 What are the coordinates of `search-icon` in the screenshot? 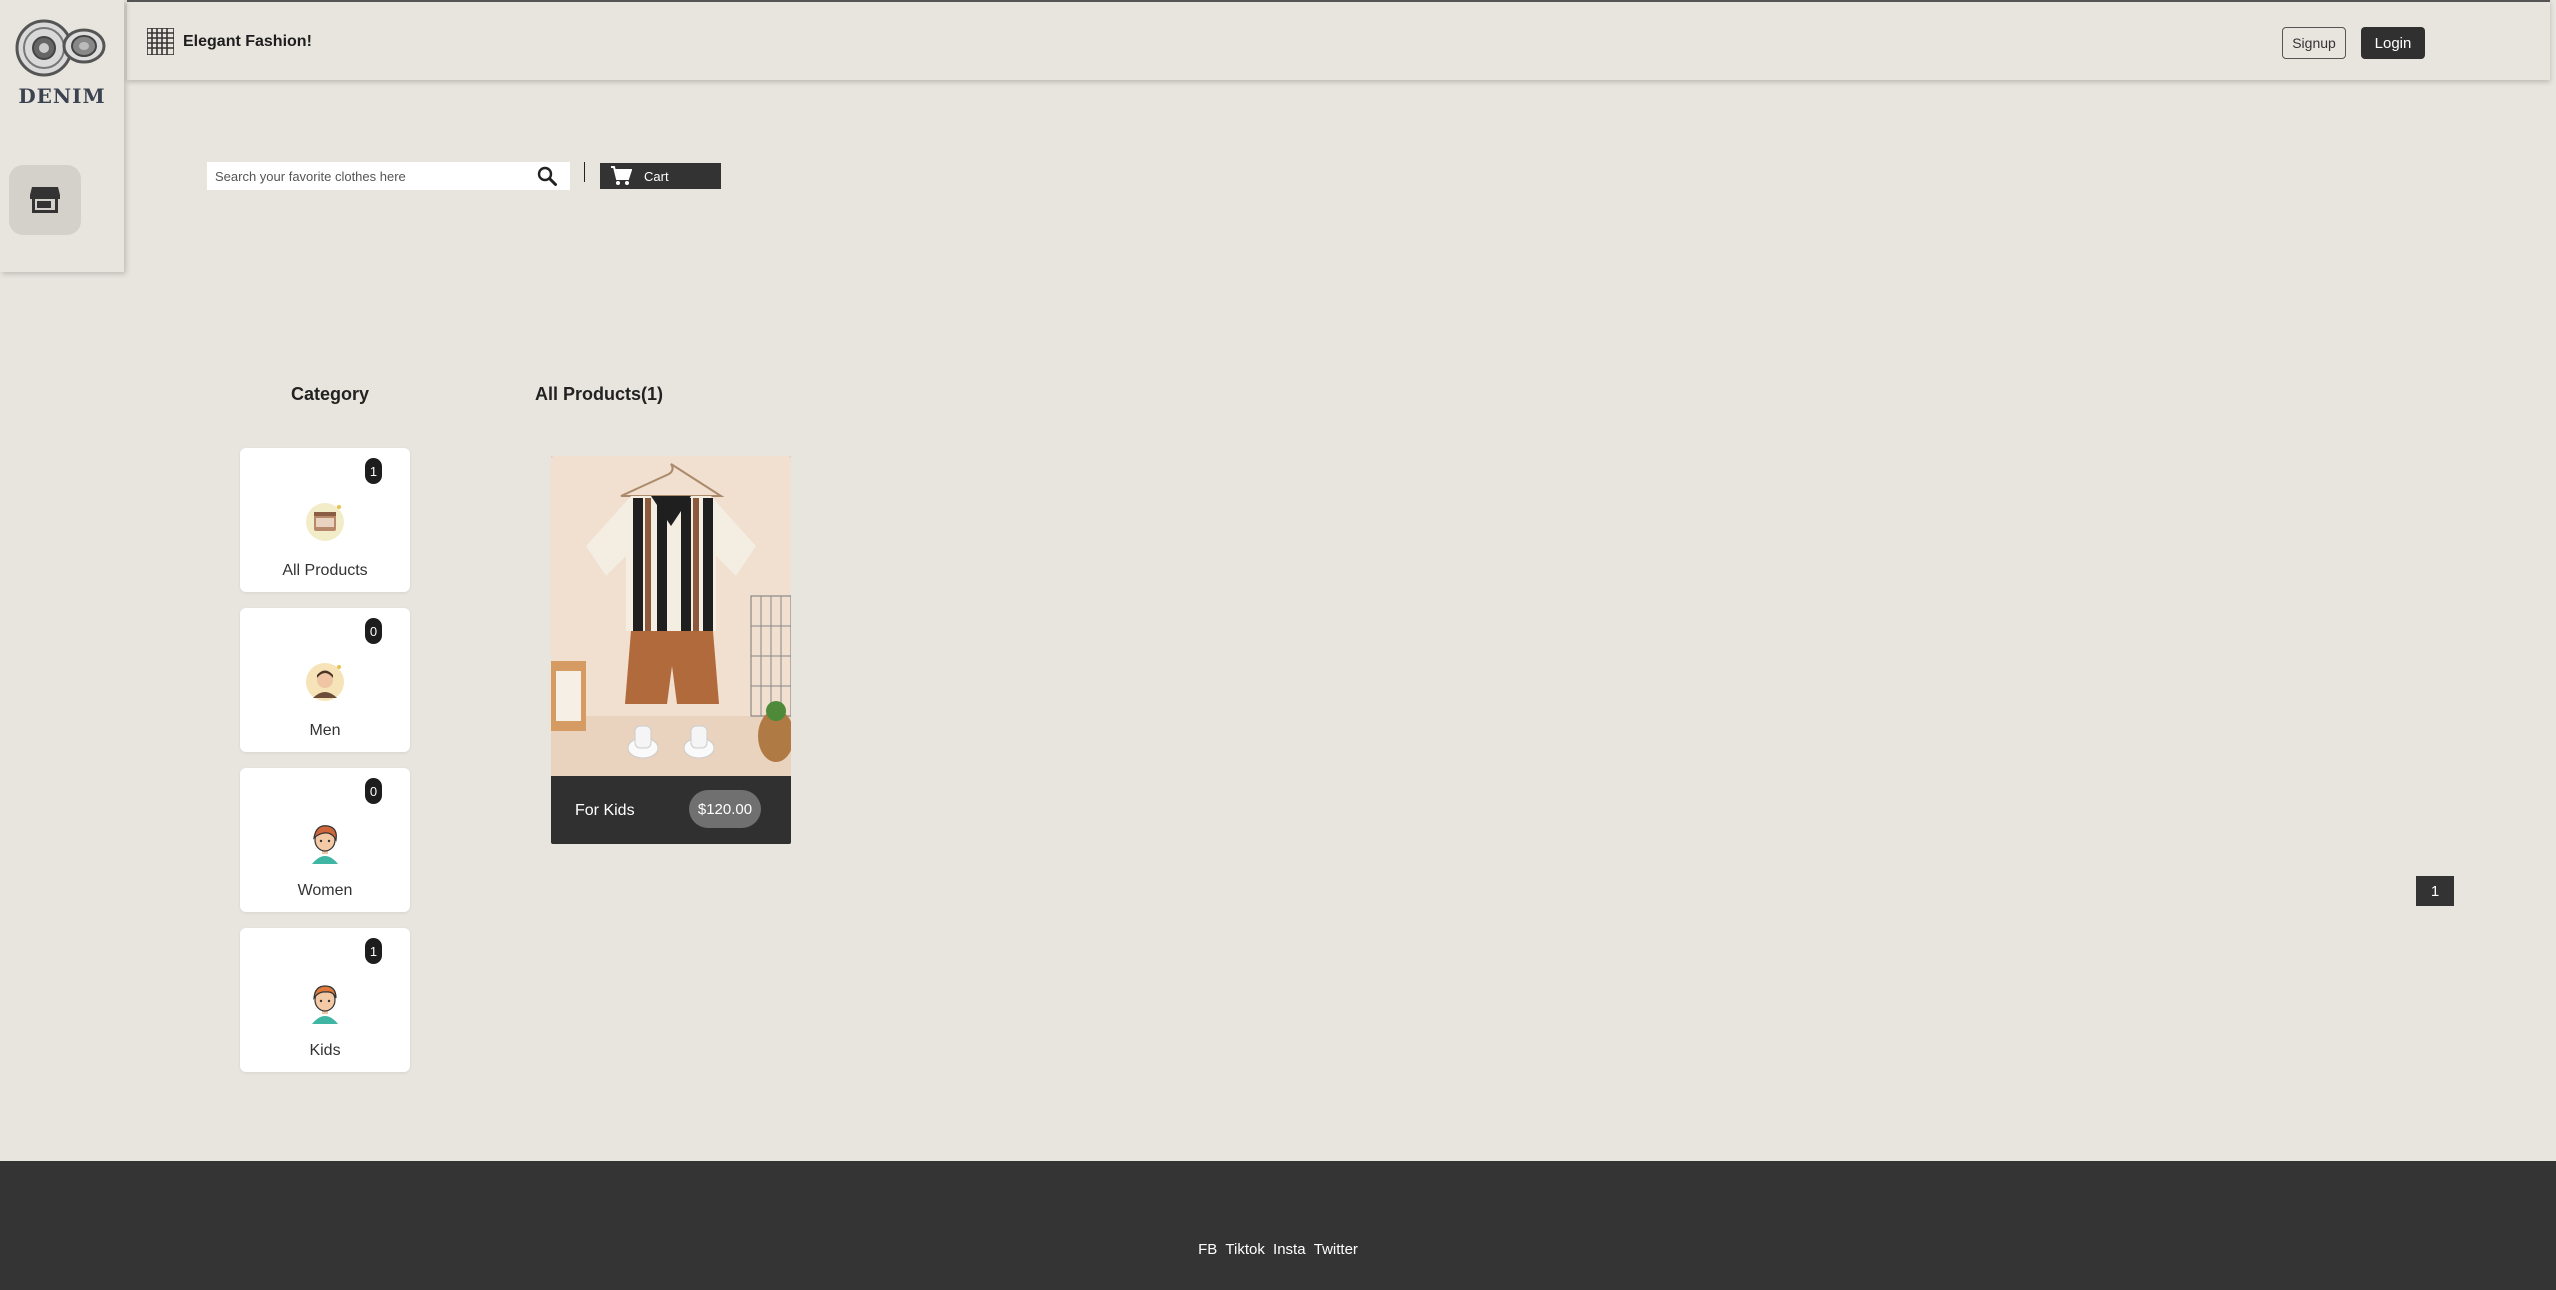 It's located at (547, 176).